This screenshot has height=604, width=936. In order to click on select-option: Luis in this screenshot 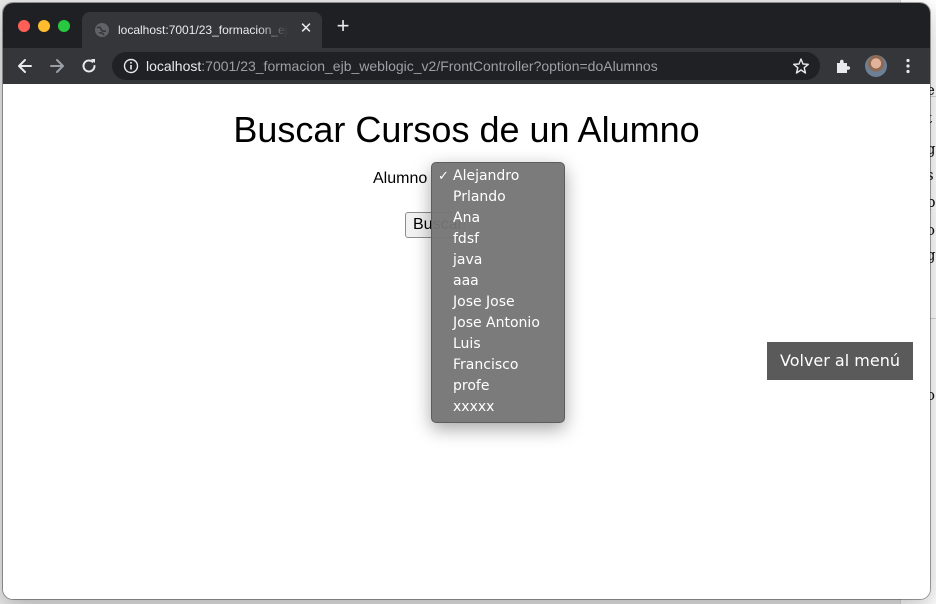, I will do `click(498, 344)`.